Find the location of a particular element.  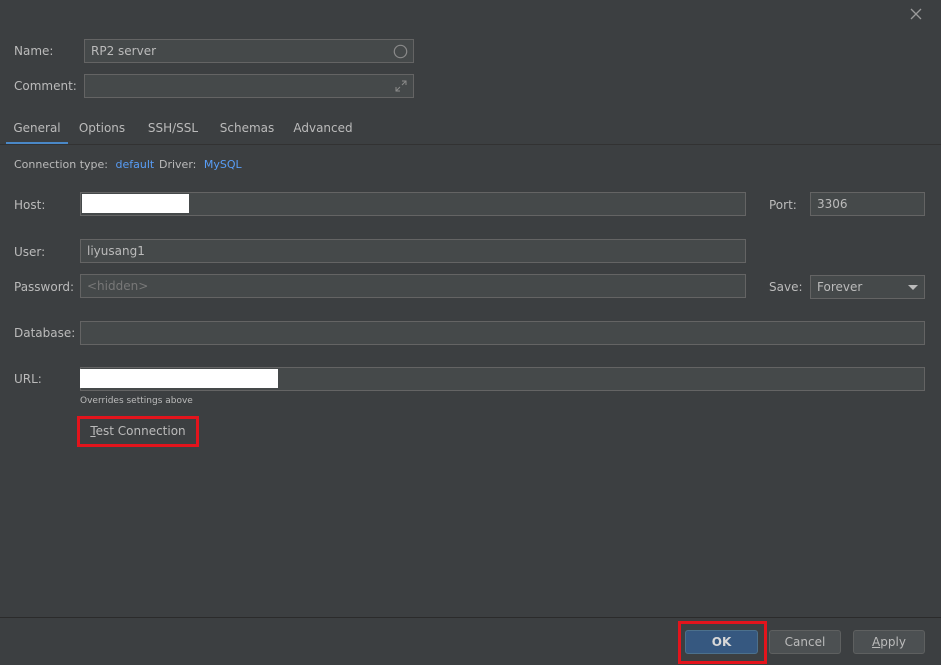

apply-label: pply is located at coordinates (893, 642).